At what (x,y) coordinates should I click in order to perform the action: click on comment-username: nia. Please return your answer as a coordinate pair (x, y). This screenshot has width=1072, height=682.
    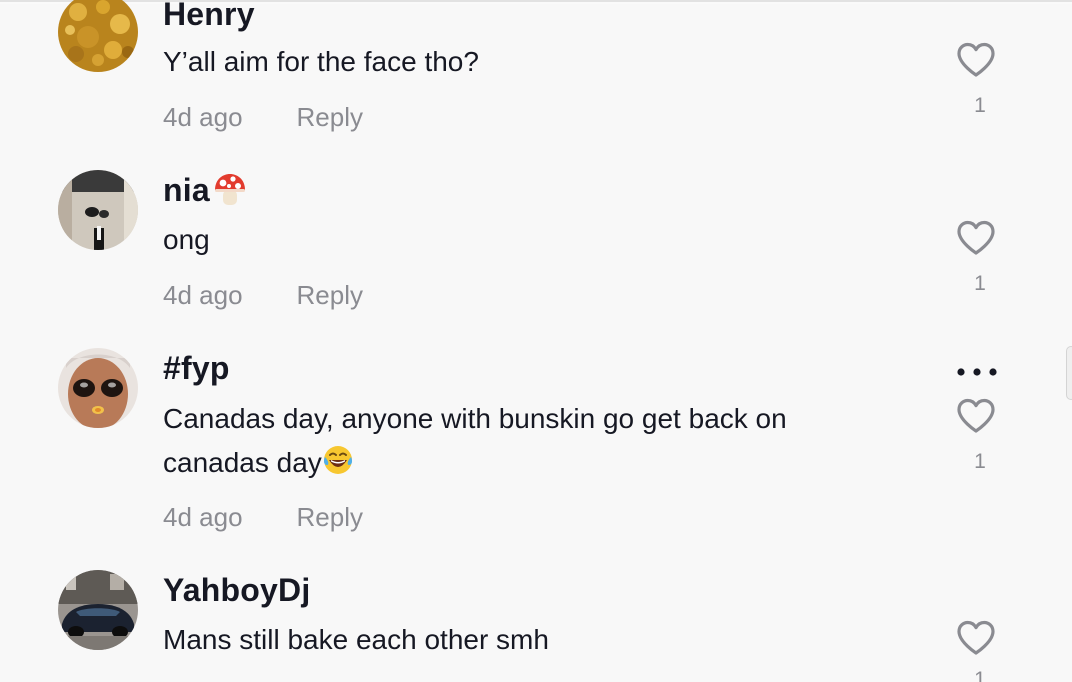
    Looking at the image, I should click on (205, 194).